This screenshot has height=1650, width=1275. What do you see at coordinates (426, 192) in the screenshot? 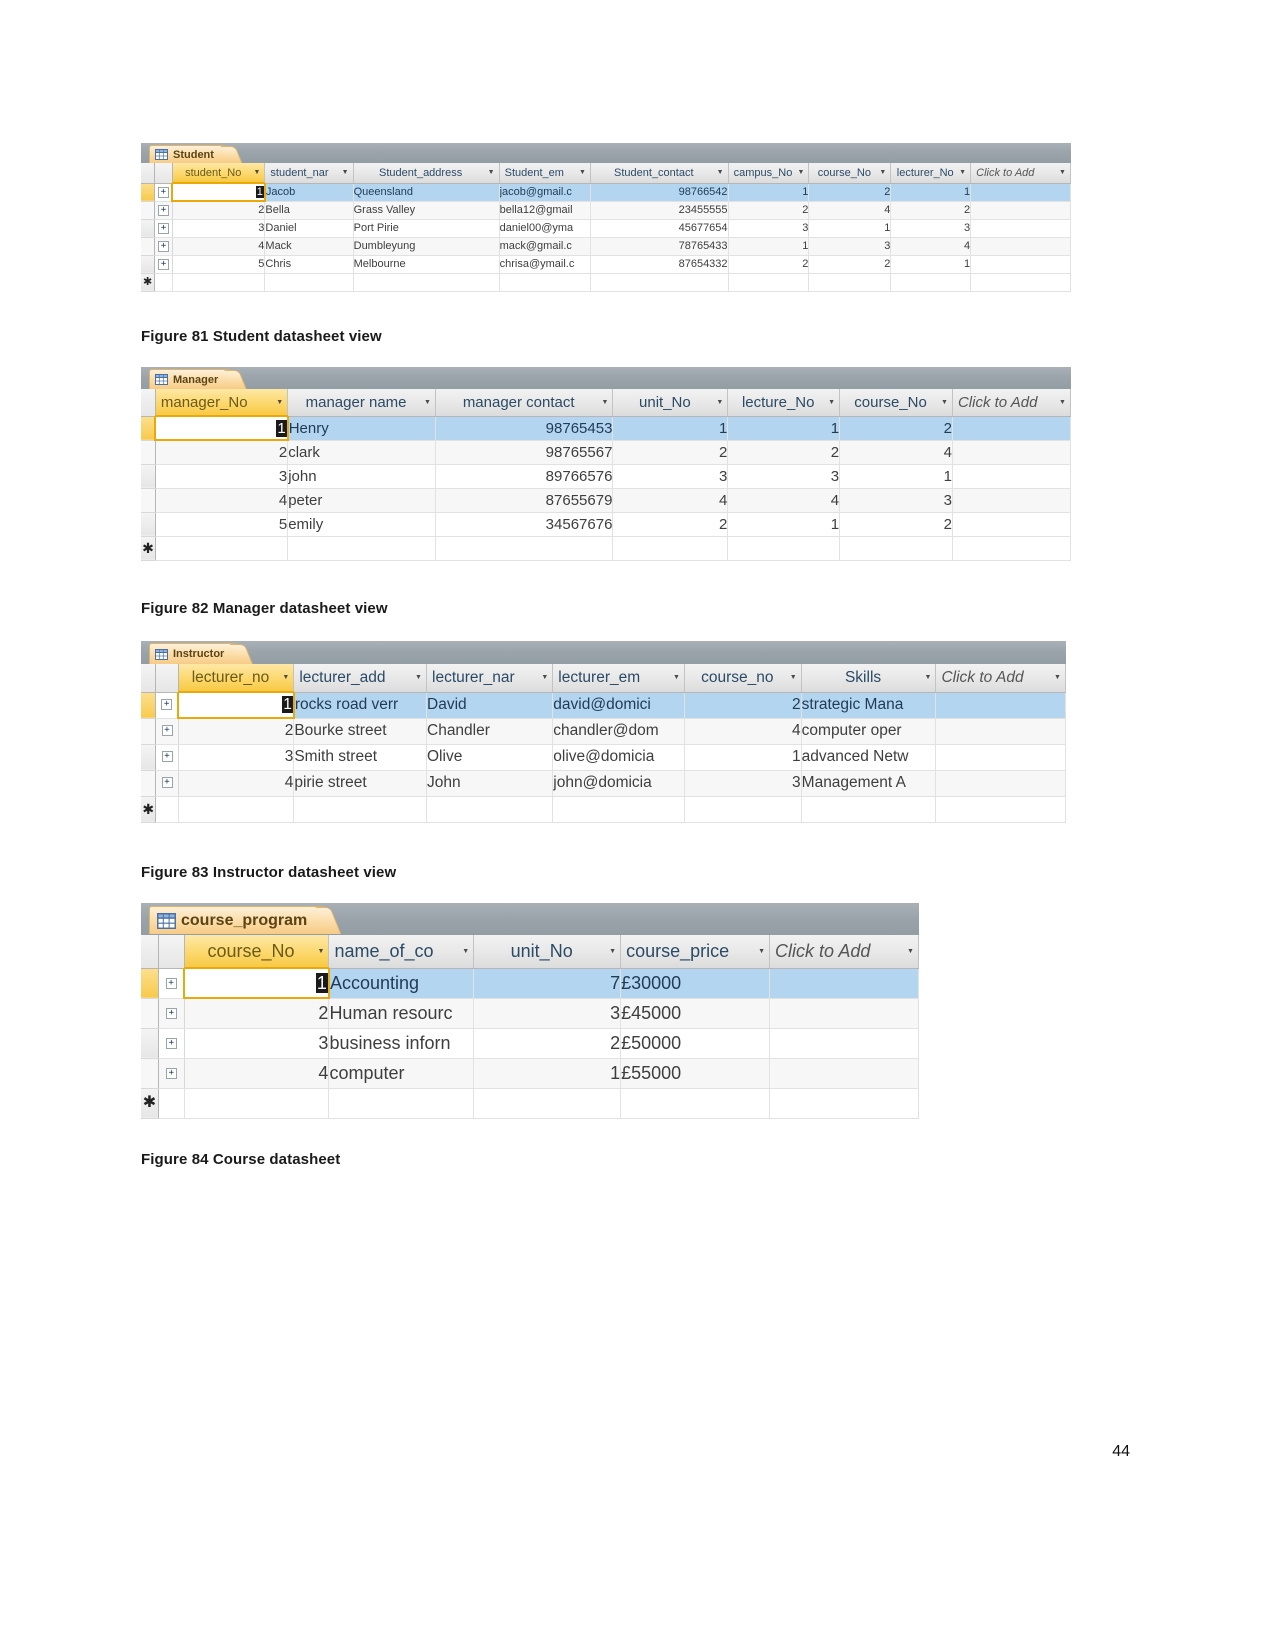
I see `cell-student-address: Queensland` at bounding box center [426, 192].